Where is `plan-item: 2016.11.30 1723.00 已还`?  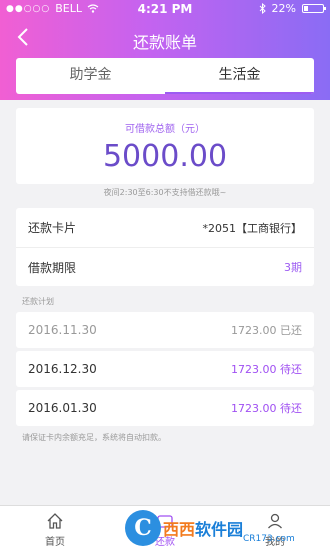 plan-item: 2016.11.30 1723.00 已还 is located at coordinates (165, 330).